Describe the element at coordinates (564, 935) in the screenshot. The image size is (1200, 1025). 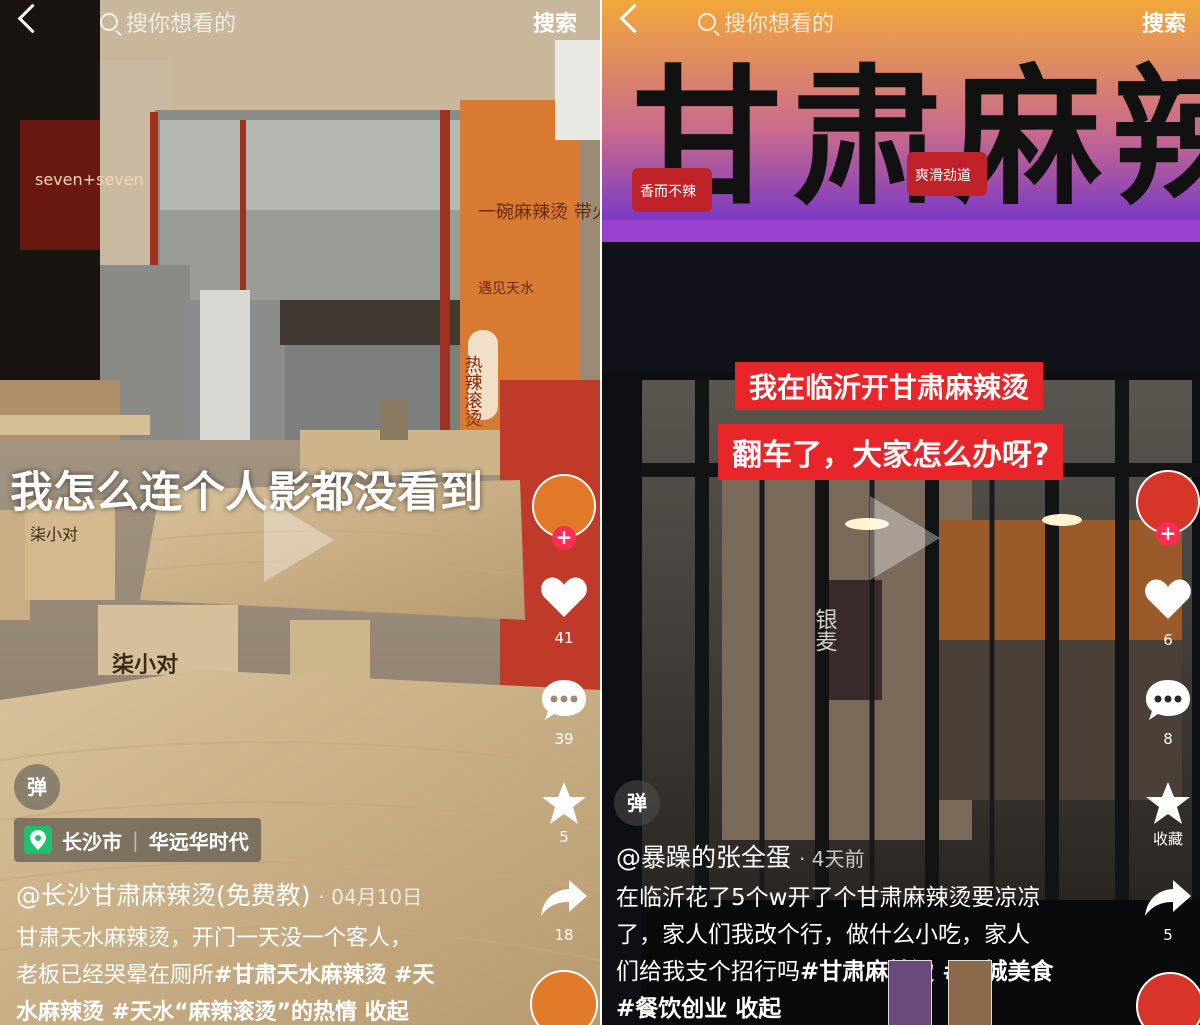
I see `share-count: 18` at that location.